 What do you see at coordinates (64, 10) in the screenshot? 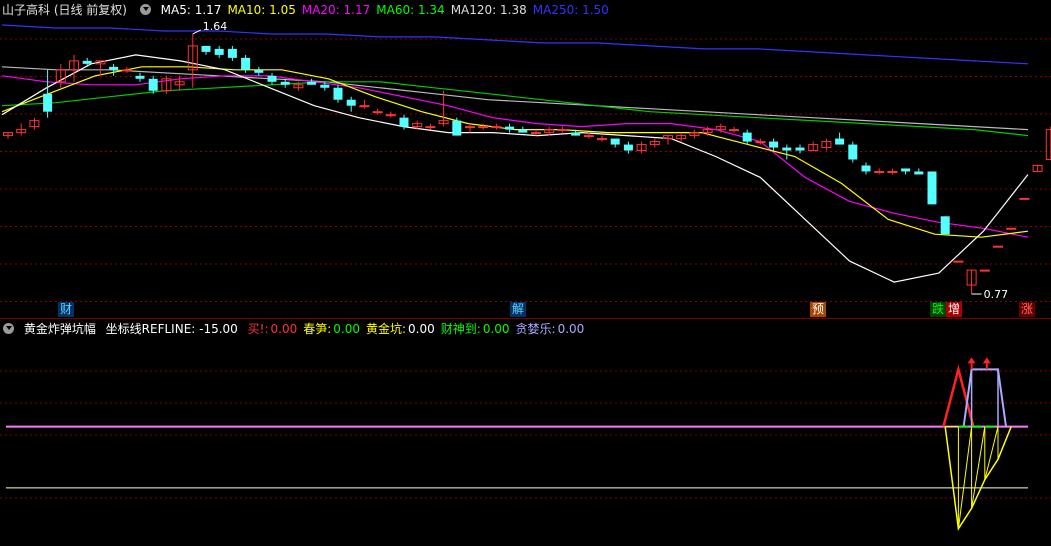
I see `stock-title: 山子高科 (日线 前复权)` at bounding box center [64, 10].